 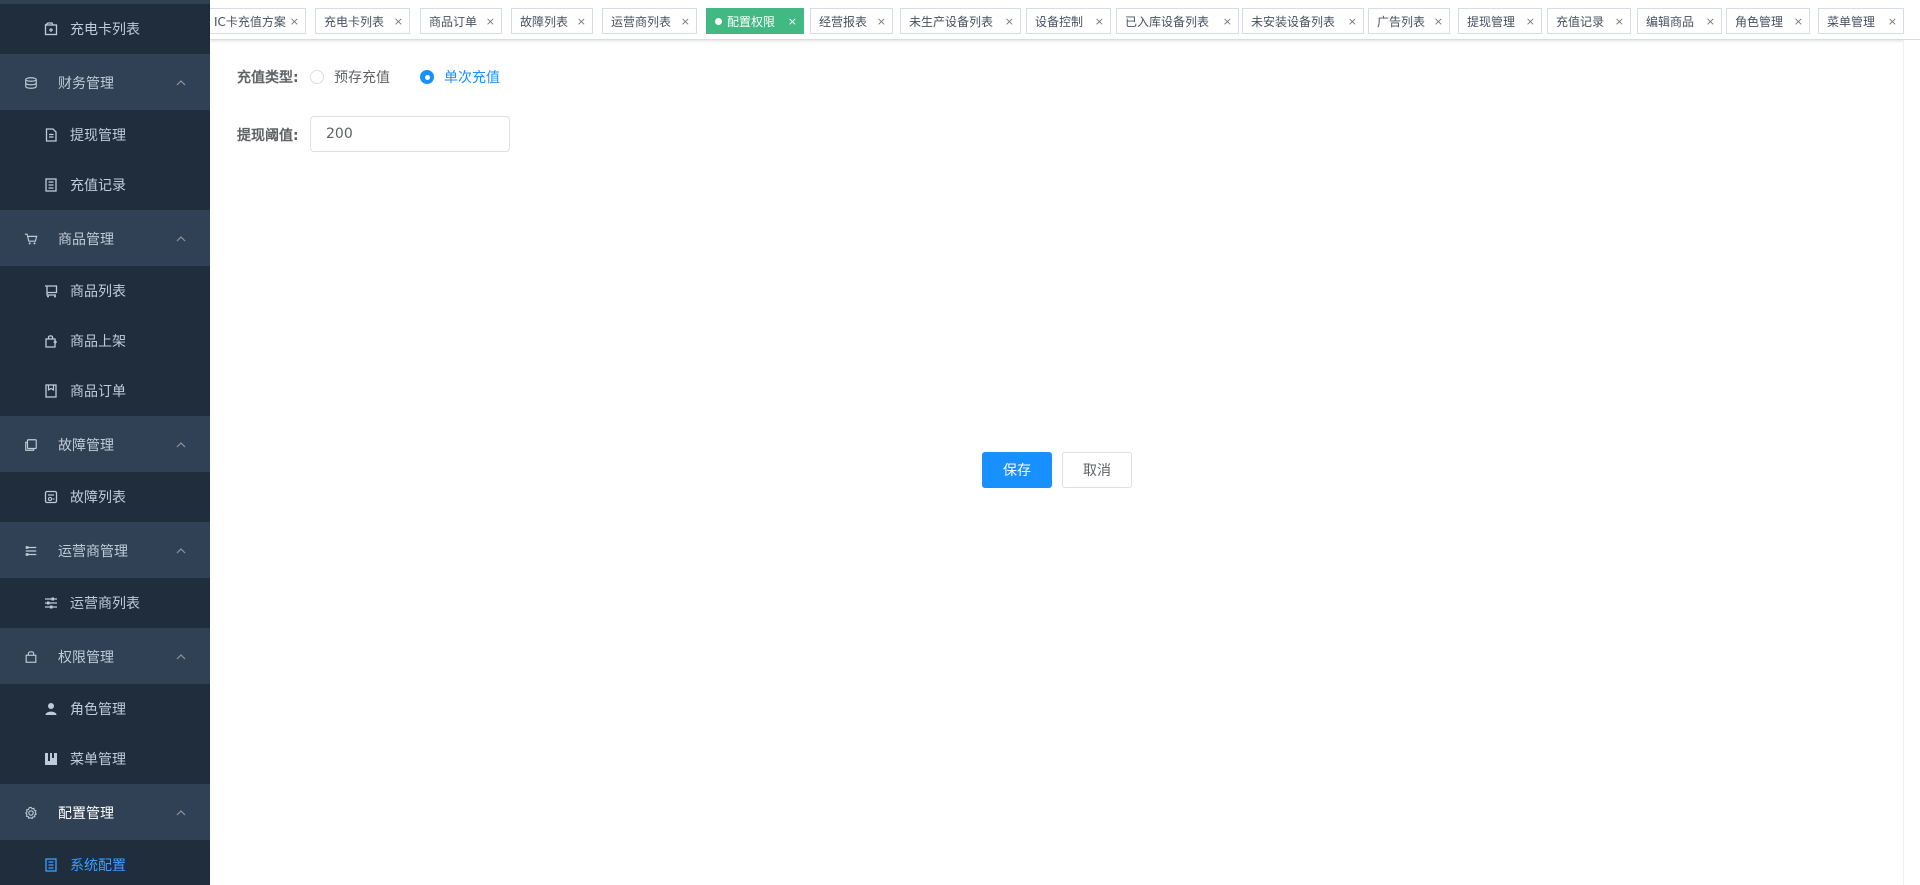 What do you see at coordinates (1097, 470) in the screenshot?
I see `cancel-button: 取消` at bounding box center [1097, 470].